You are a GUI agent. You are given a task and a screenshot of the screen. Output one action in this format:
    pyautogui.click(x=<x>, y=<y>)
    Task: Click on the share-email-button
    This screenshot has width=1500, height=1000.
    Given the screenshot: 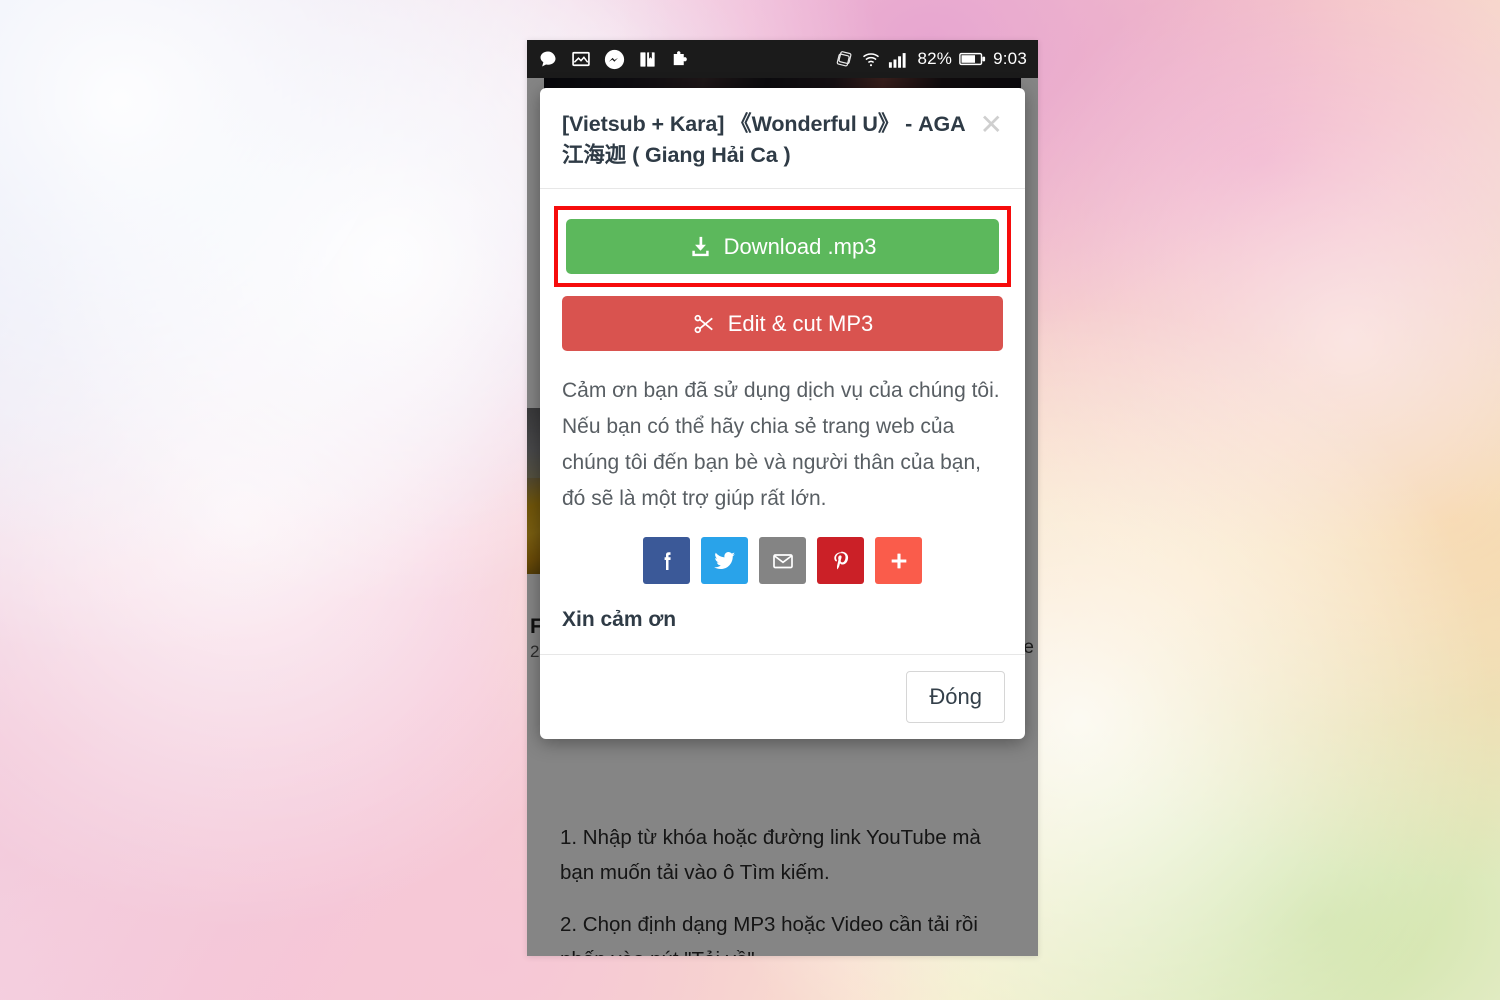 What is the action you would take?
    pyautogui.click(x=782, y=561)
    